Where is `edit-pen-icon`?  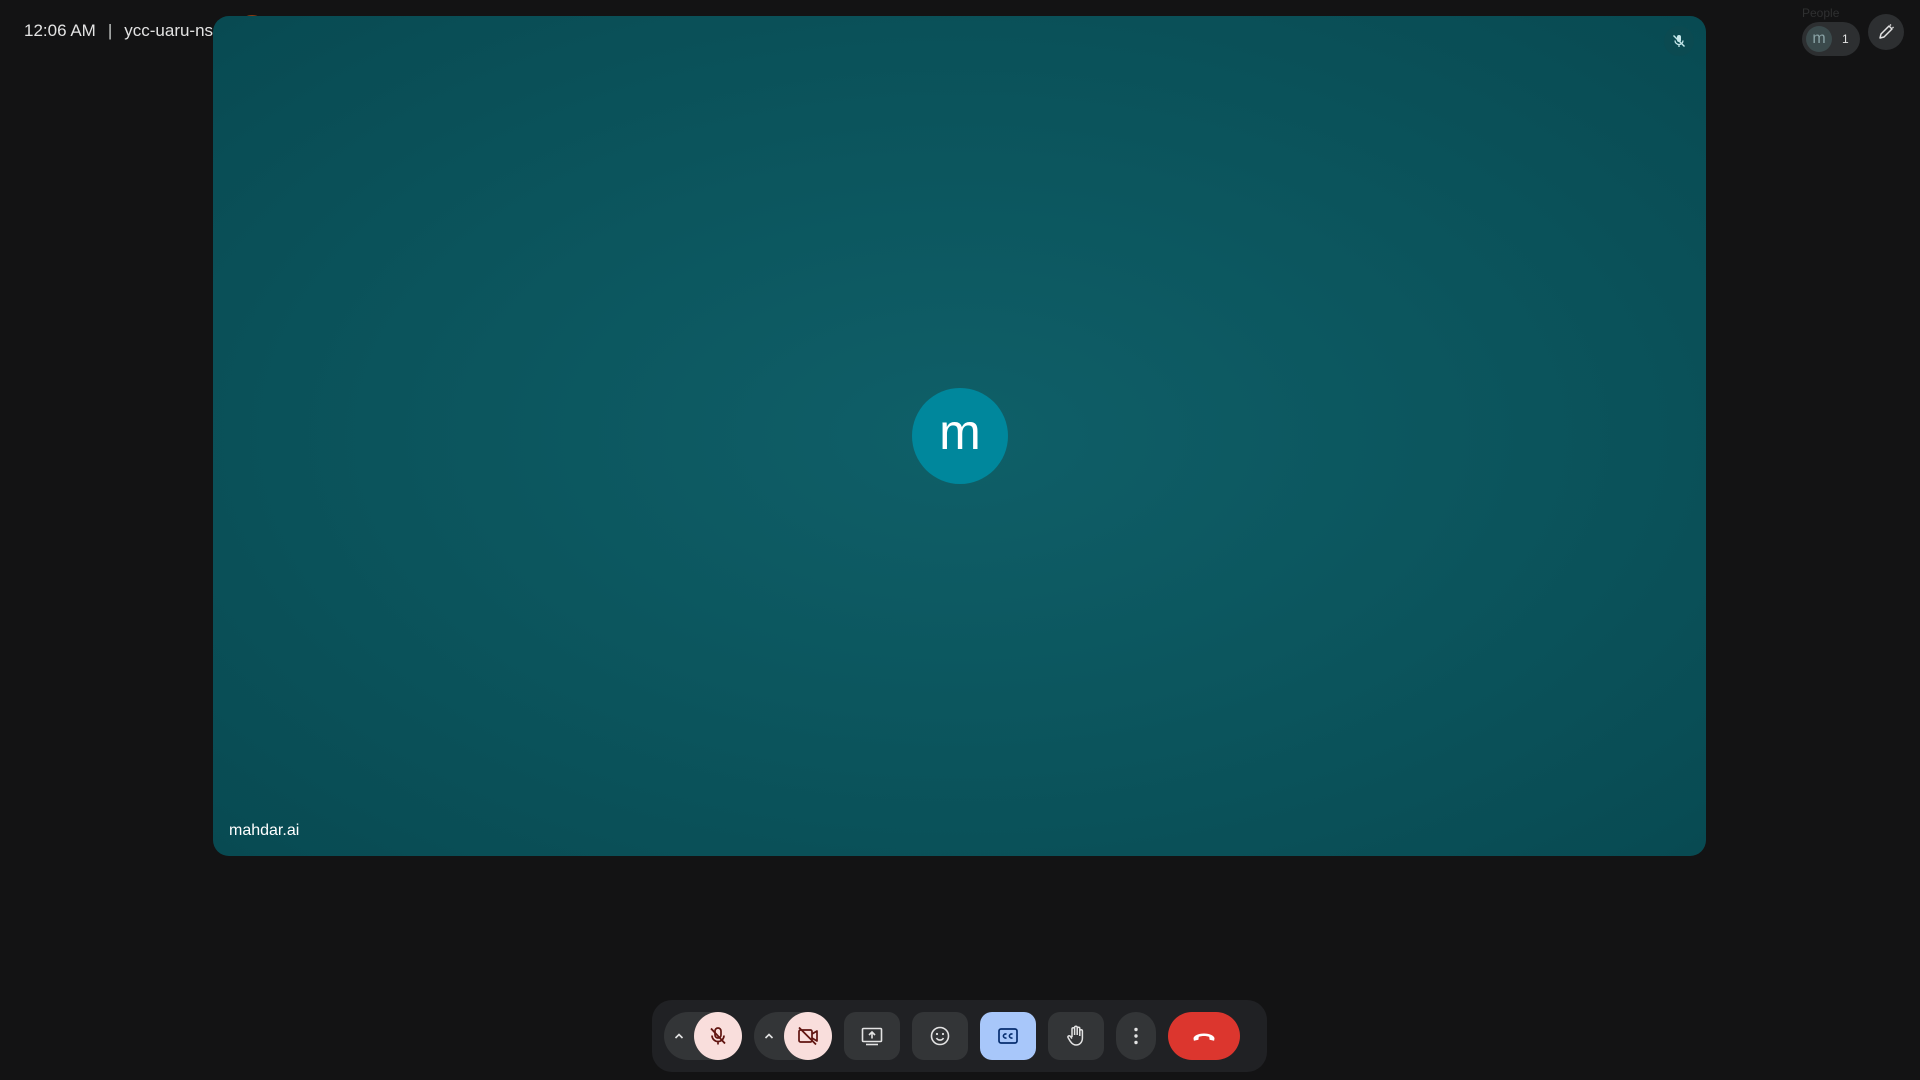 edit-pen-icon is located at coordinates (1886, 31).